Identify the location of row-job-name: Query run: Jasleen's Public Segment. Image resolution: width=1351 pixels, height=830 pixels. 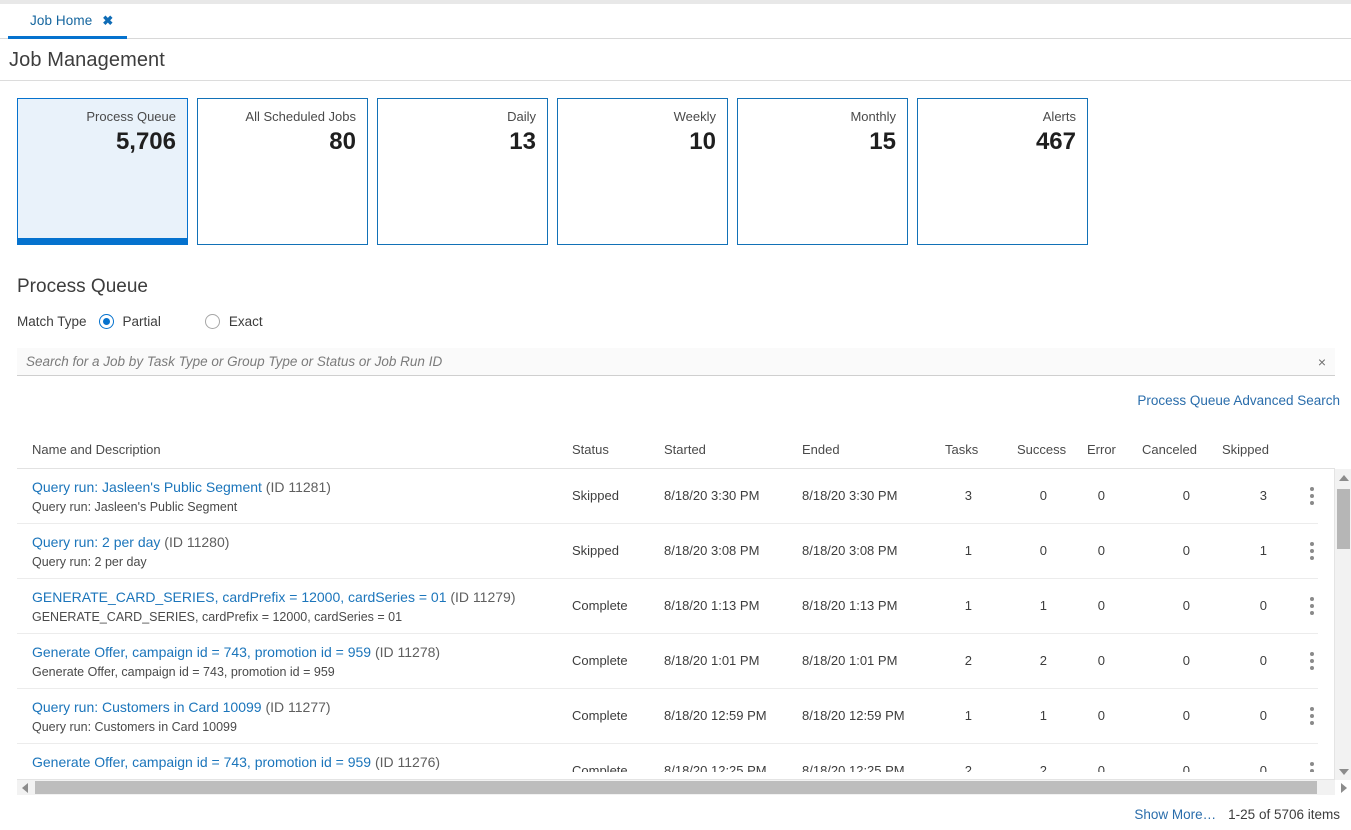
(147, 487).